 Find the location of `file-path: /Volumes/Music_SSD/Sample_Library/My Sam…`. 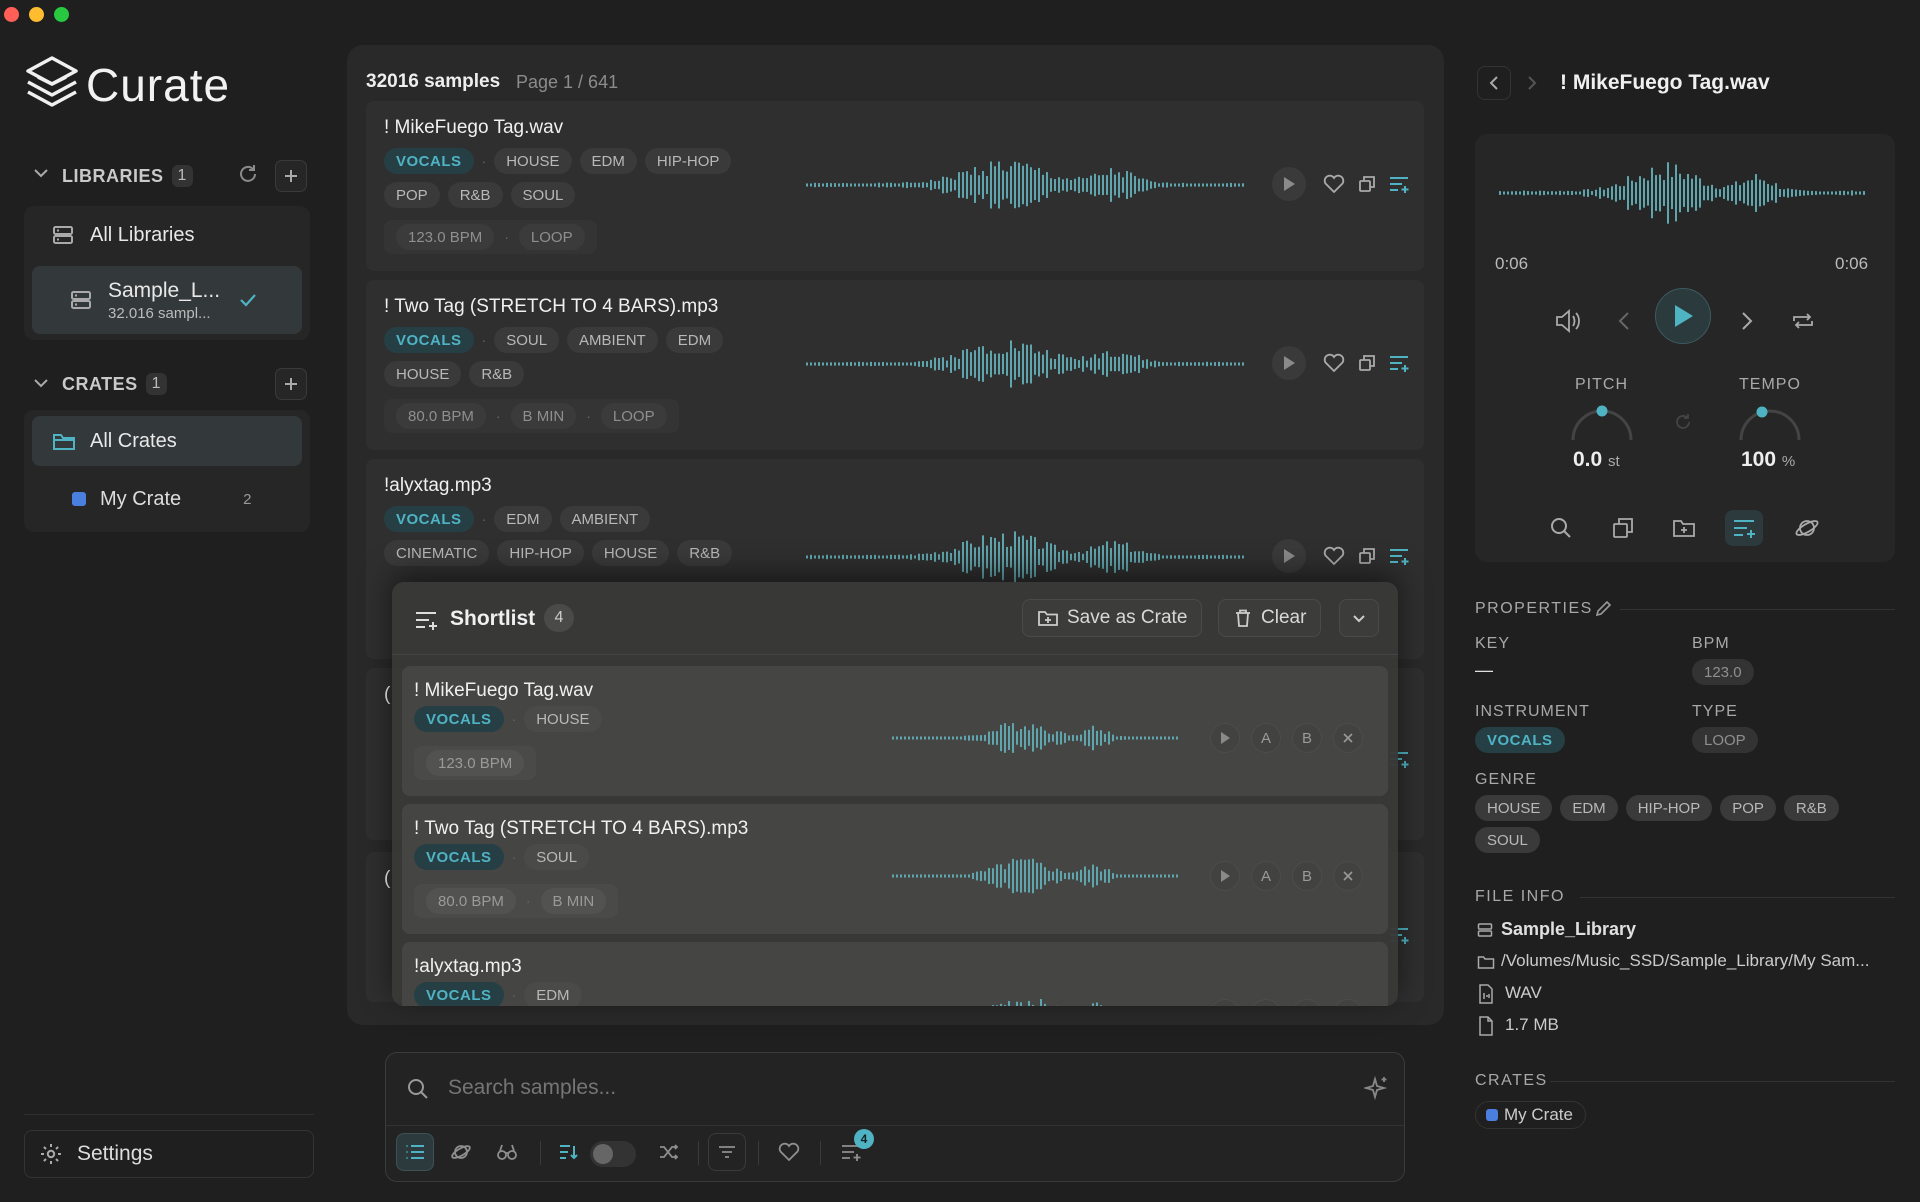

file-path: /Volumes/Music_SSD/Sample_Library/My Sam… is located at coordinates (1685, 961).